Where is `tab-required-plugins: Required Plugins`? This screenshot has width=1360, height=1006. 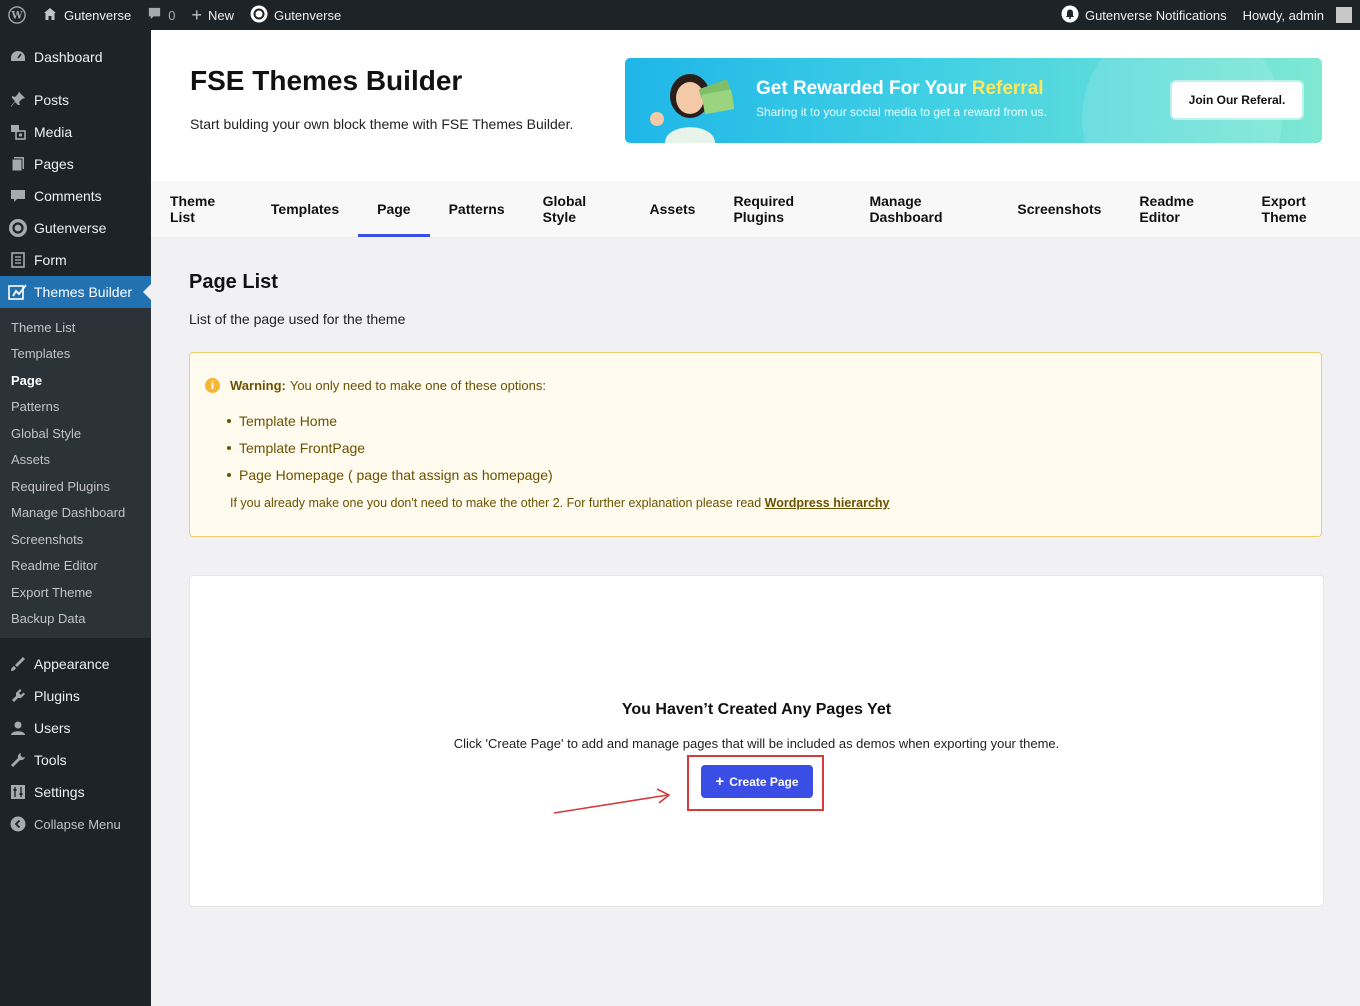
tab-required-plugins: Required Plugins is located at coordinates (782, 209).